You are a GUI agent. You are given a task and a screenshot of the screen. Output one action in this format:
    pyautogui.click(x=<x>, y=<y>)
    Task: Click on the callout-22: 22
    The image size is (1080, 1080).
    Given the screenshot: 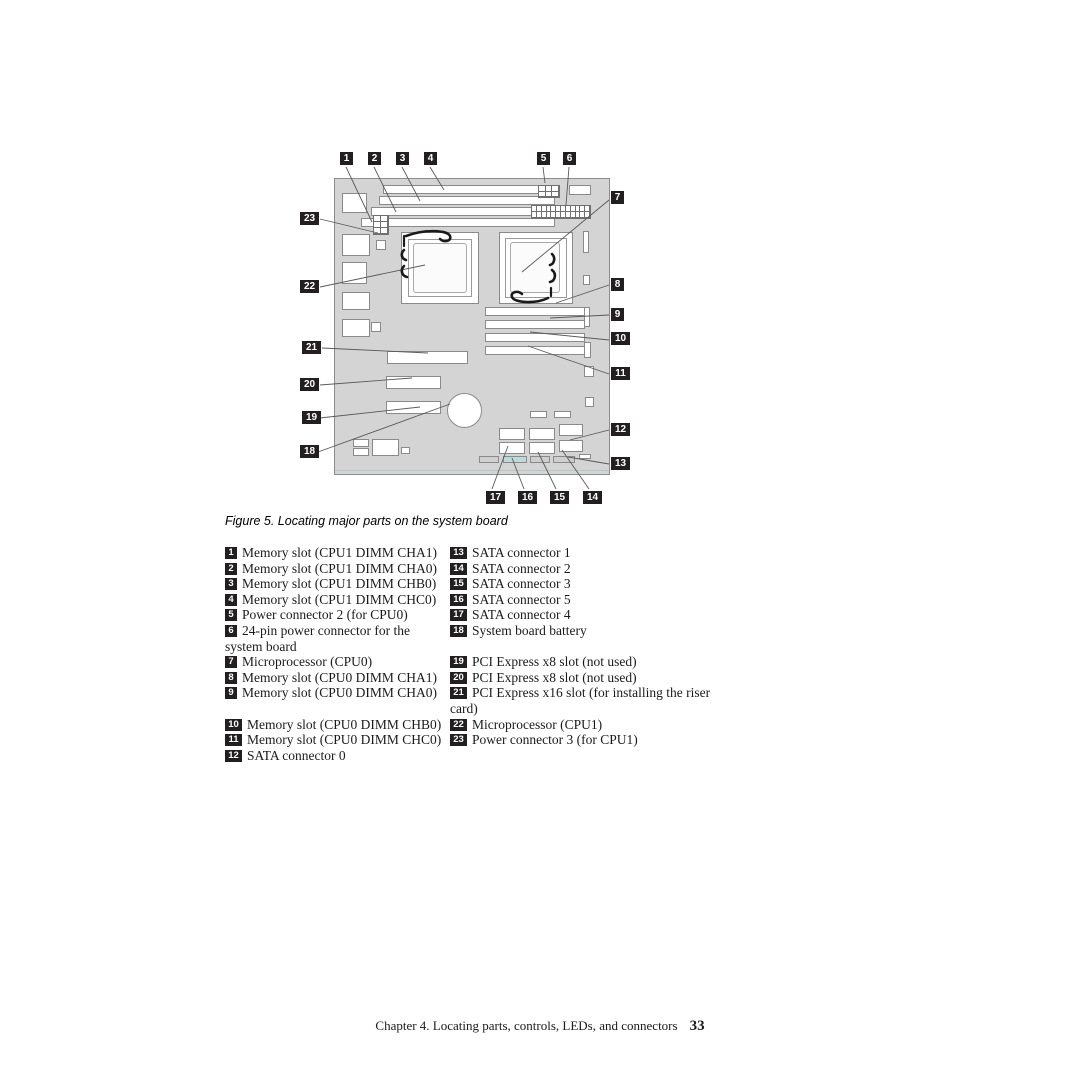 What is the action you would take?
    pyautogui.click(x=309, y=286)
    